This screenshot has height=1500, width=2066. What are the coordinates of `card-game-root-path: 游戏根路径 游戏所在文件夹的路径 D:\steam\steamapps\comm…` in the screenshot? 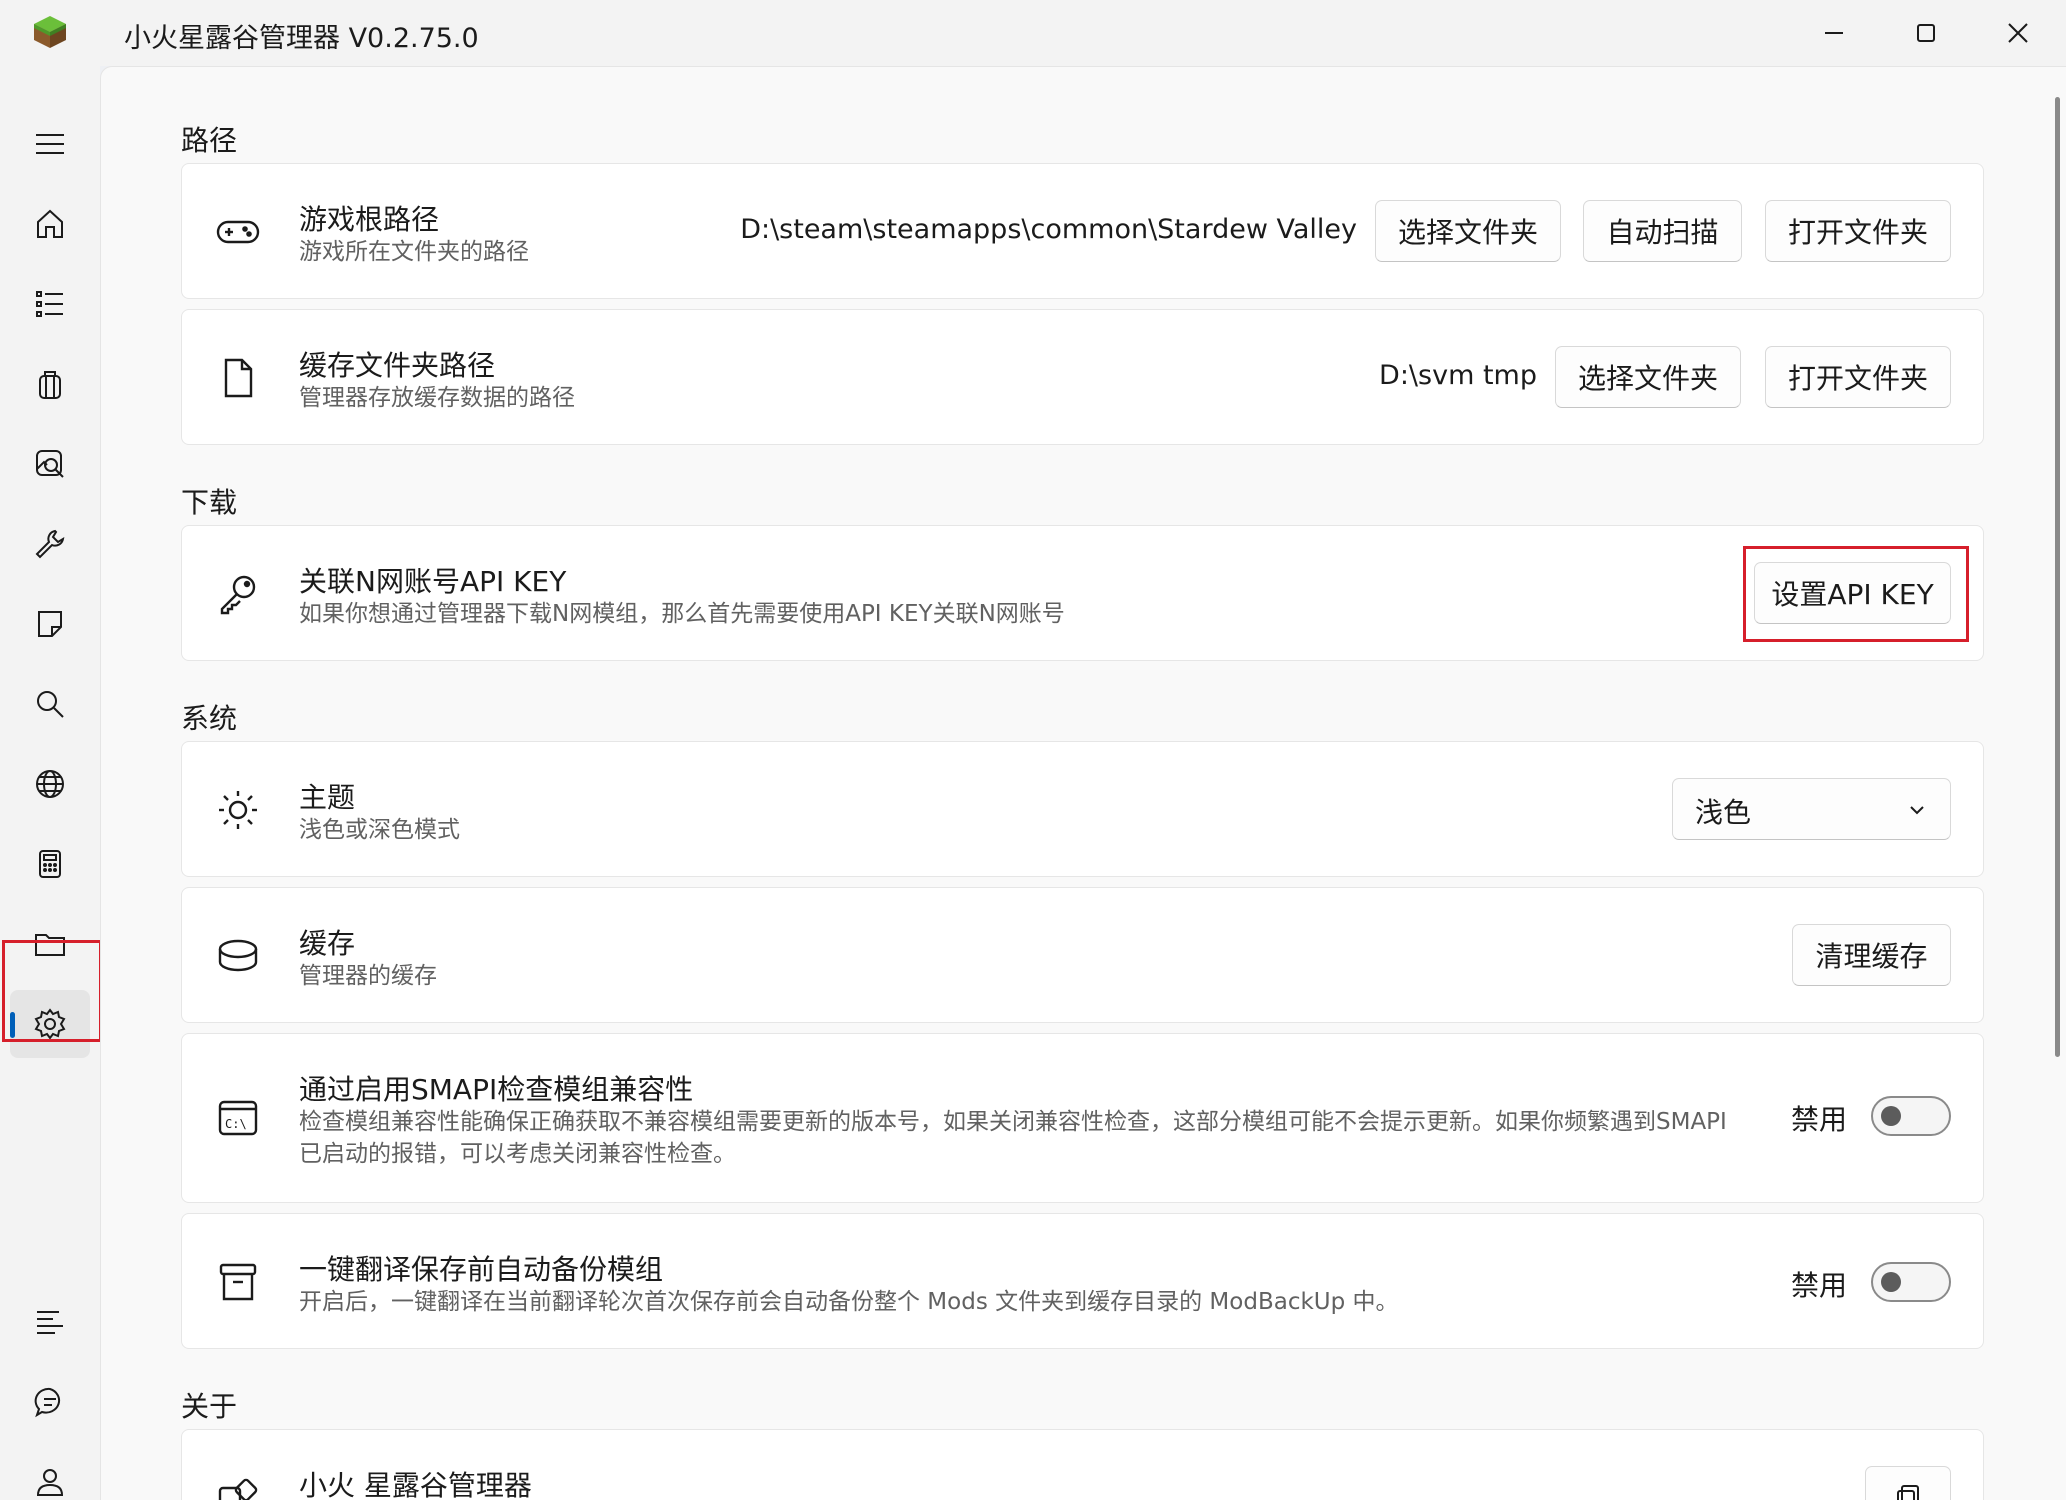 It's located at (1082, 231).